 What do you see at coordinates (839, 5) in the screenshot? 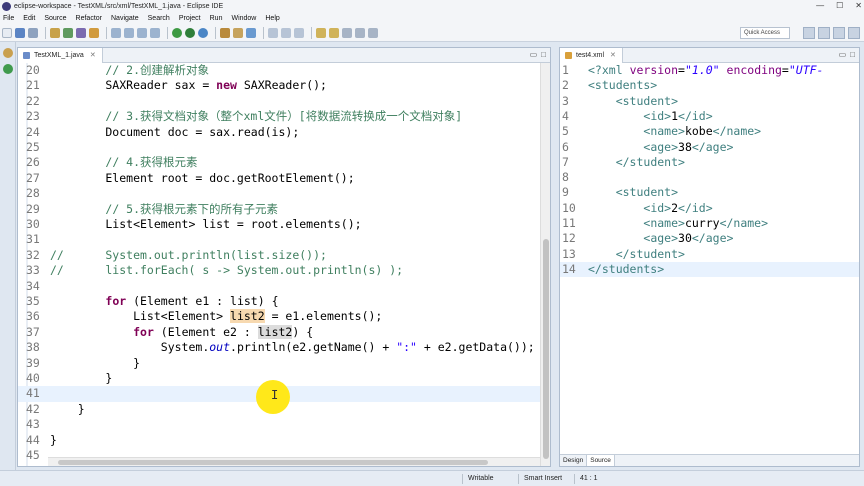
I see `maximize-icon: ☐` at bounding box center [839, 5].